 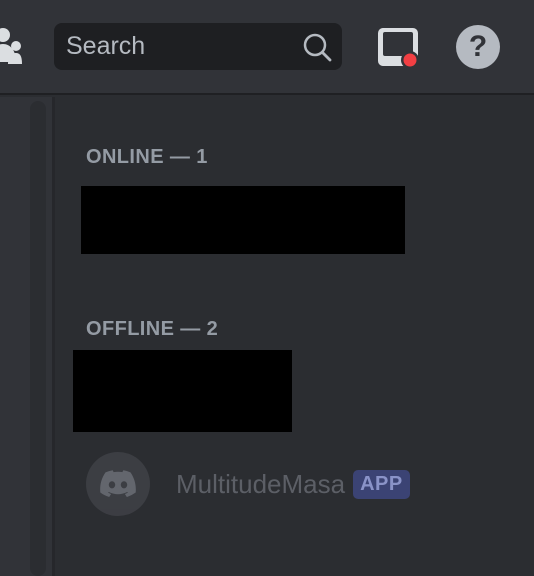 What do you see at coordinates (317, 47) in the screenshot?
I see `search-icon` at bounding box center [317, 47].